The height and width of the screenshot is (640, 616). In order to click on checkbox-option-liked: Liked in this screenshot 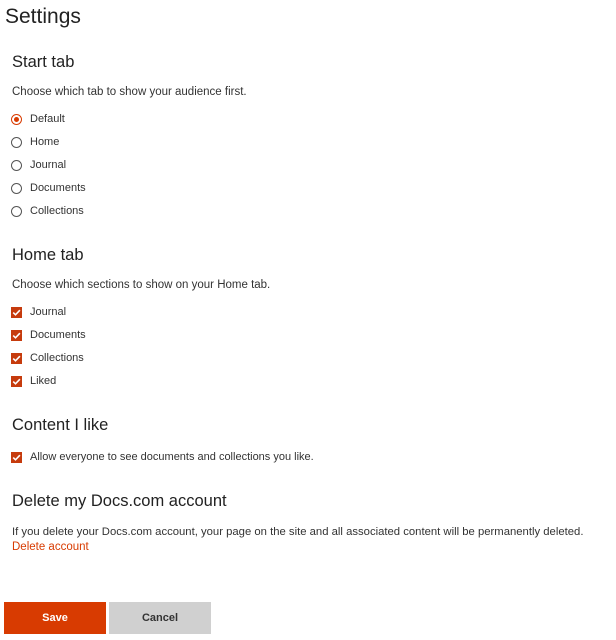, I will do `click(33, 381)`.